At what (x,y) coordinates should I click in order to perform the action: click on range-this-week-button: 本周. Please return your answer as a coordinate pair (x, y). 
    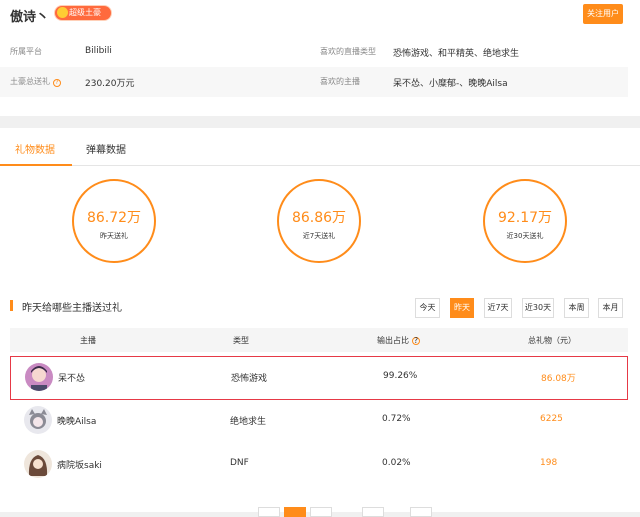
    Looking at the image, I should click on (576, 308).